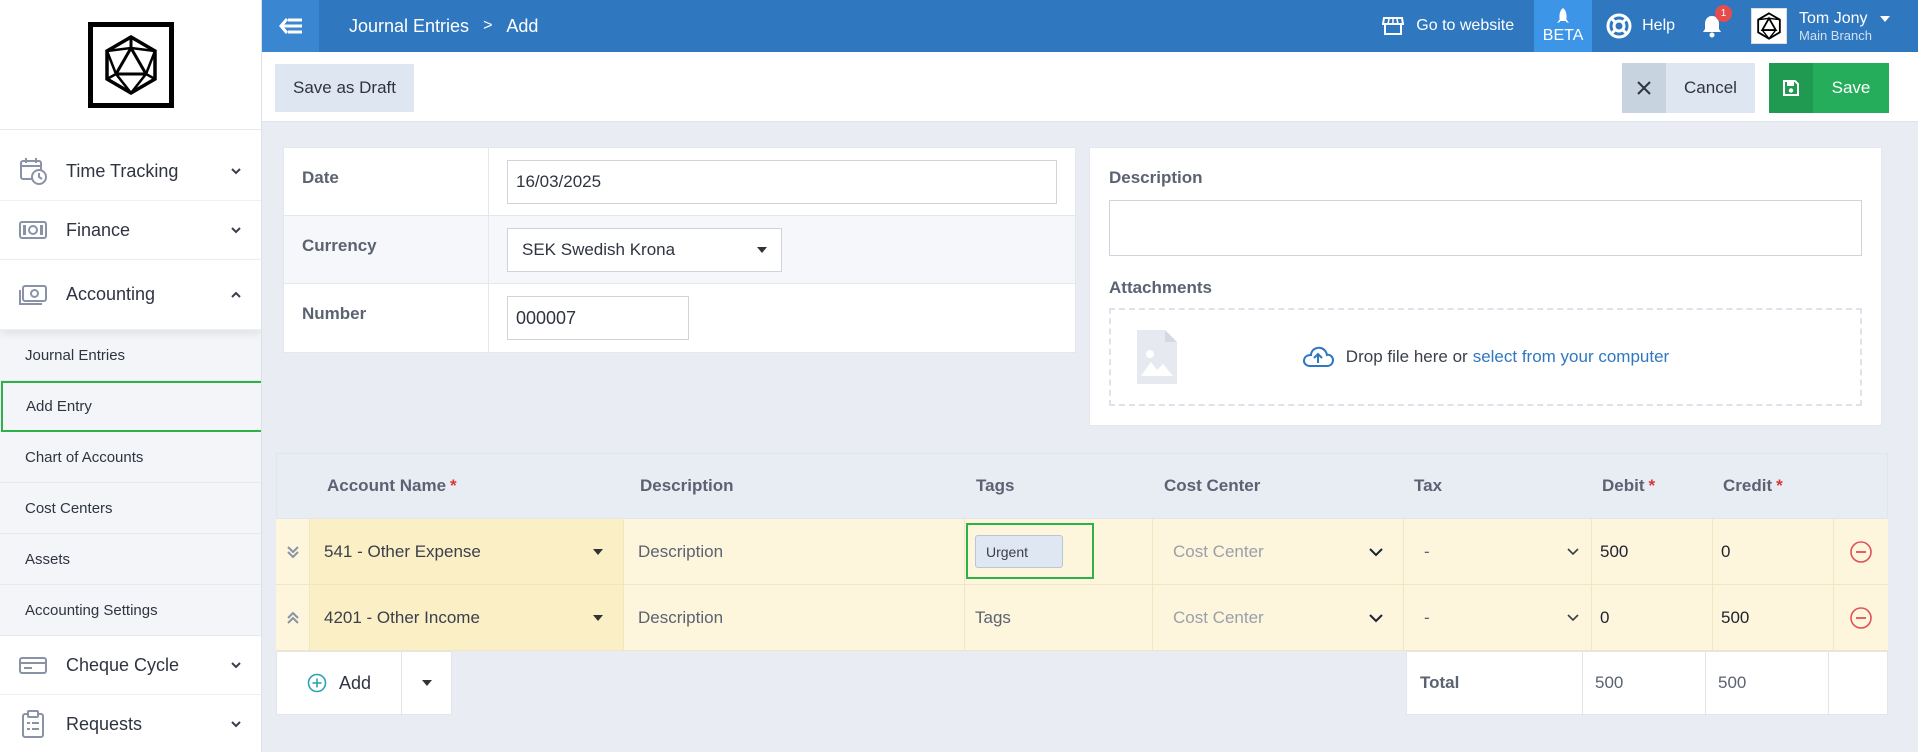 The image size is (1918, 752). I want to click on select-file-link: select from your computer, so click(1571, 357).